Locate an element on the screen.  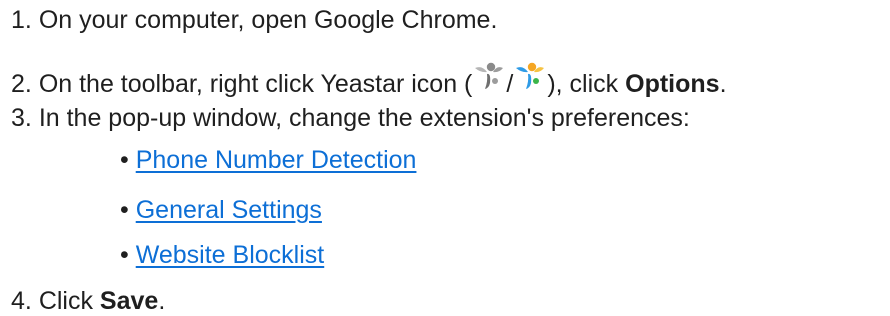
step-4: 4. Click Save. is located at coordinates (88, 301).